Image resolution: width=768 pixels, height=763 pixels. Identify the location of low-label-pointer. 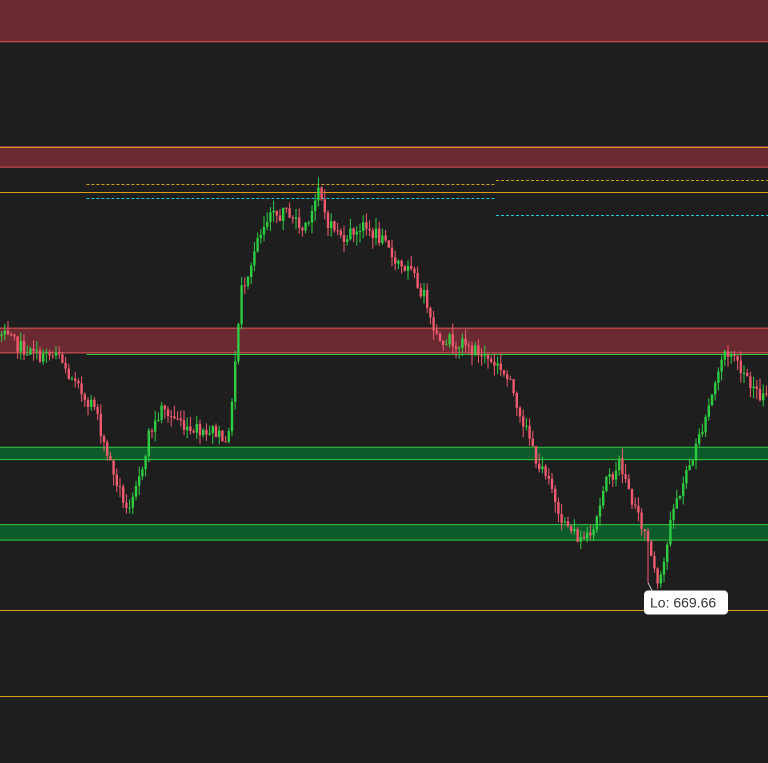
(650, 586).